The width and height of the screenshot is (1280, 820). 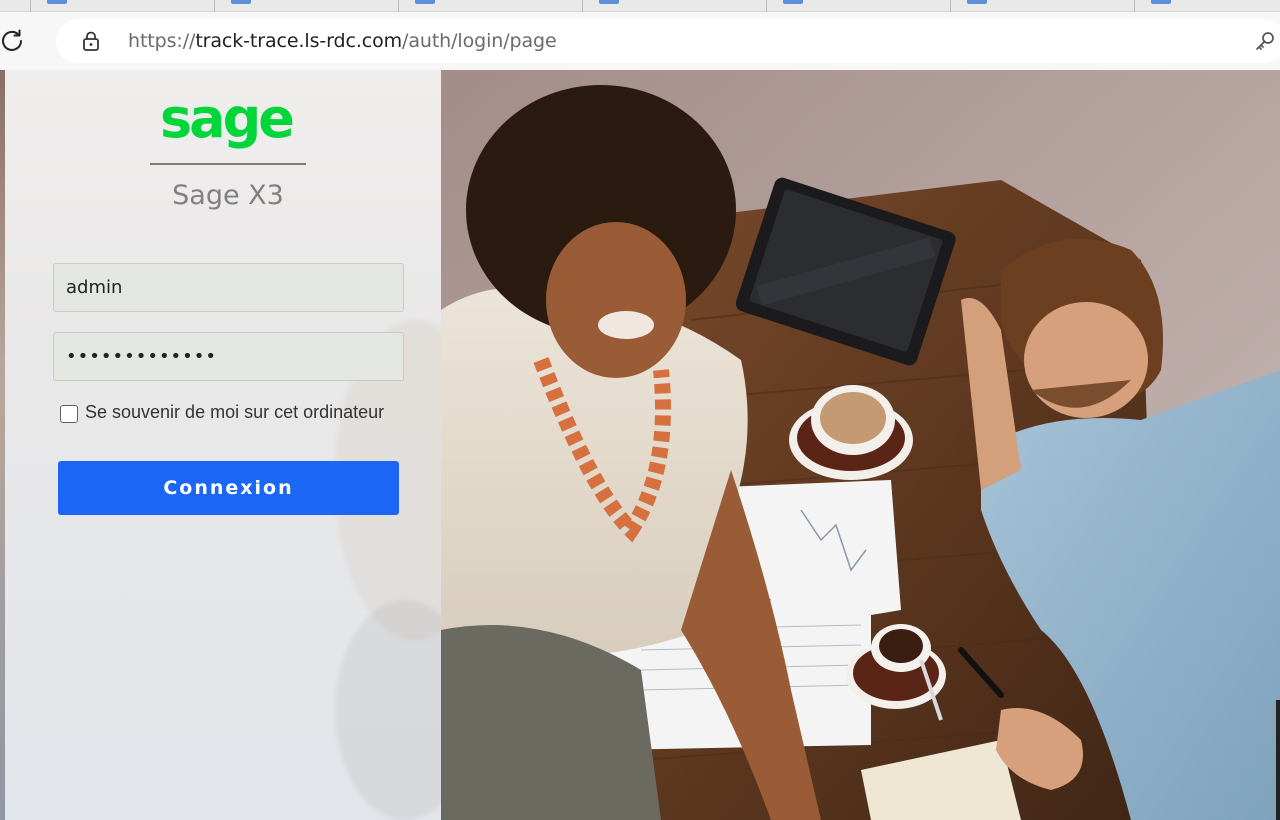 What do you see at coordinates (479, 41) in the screenshot?
I see `url-path: /auth/login/page` at bounding box center [479, 41].